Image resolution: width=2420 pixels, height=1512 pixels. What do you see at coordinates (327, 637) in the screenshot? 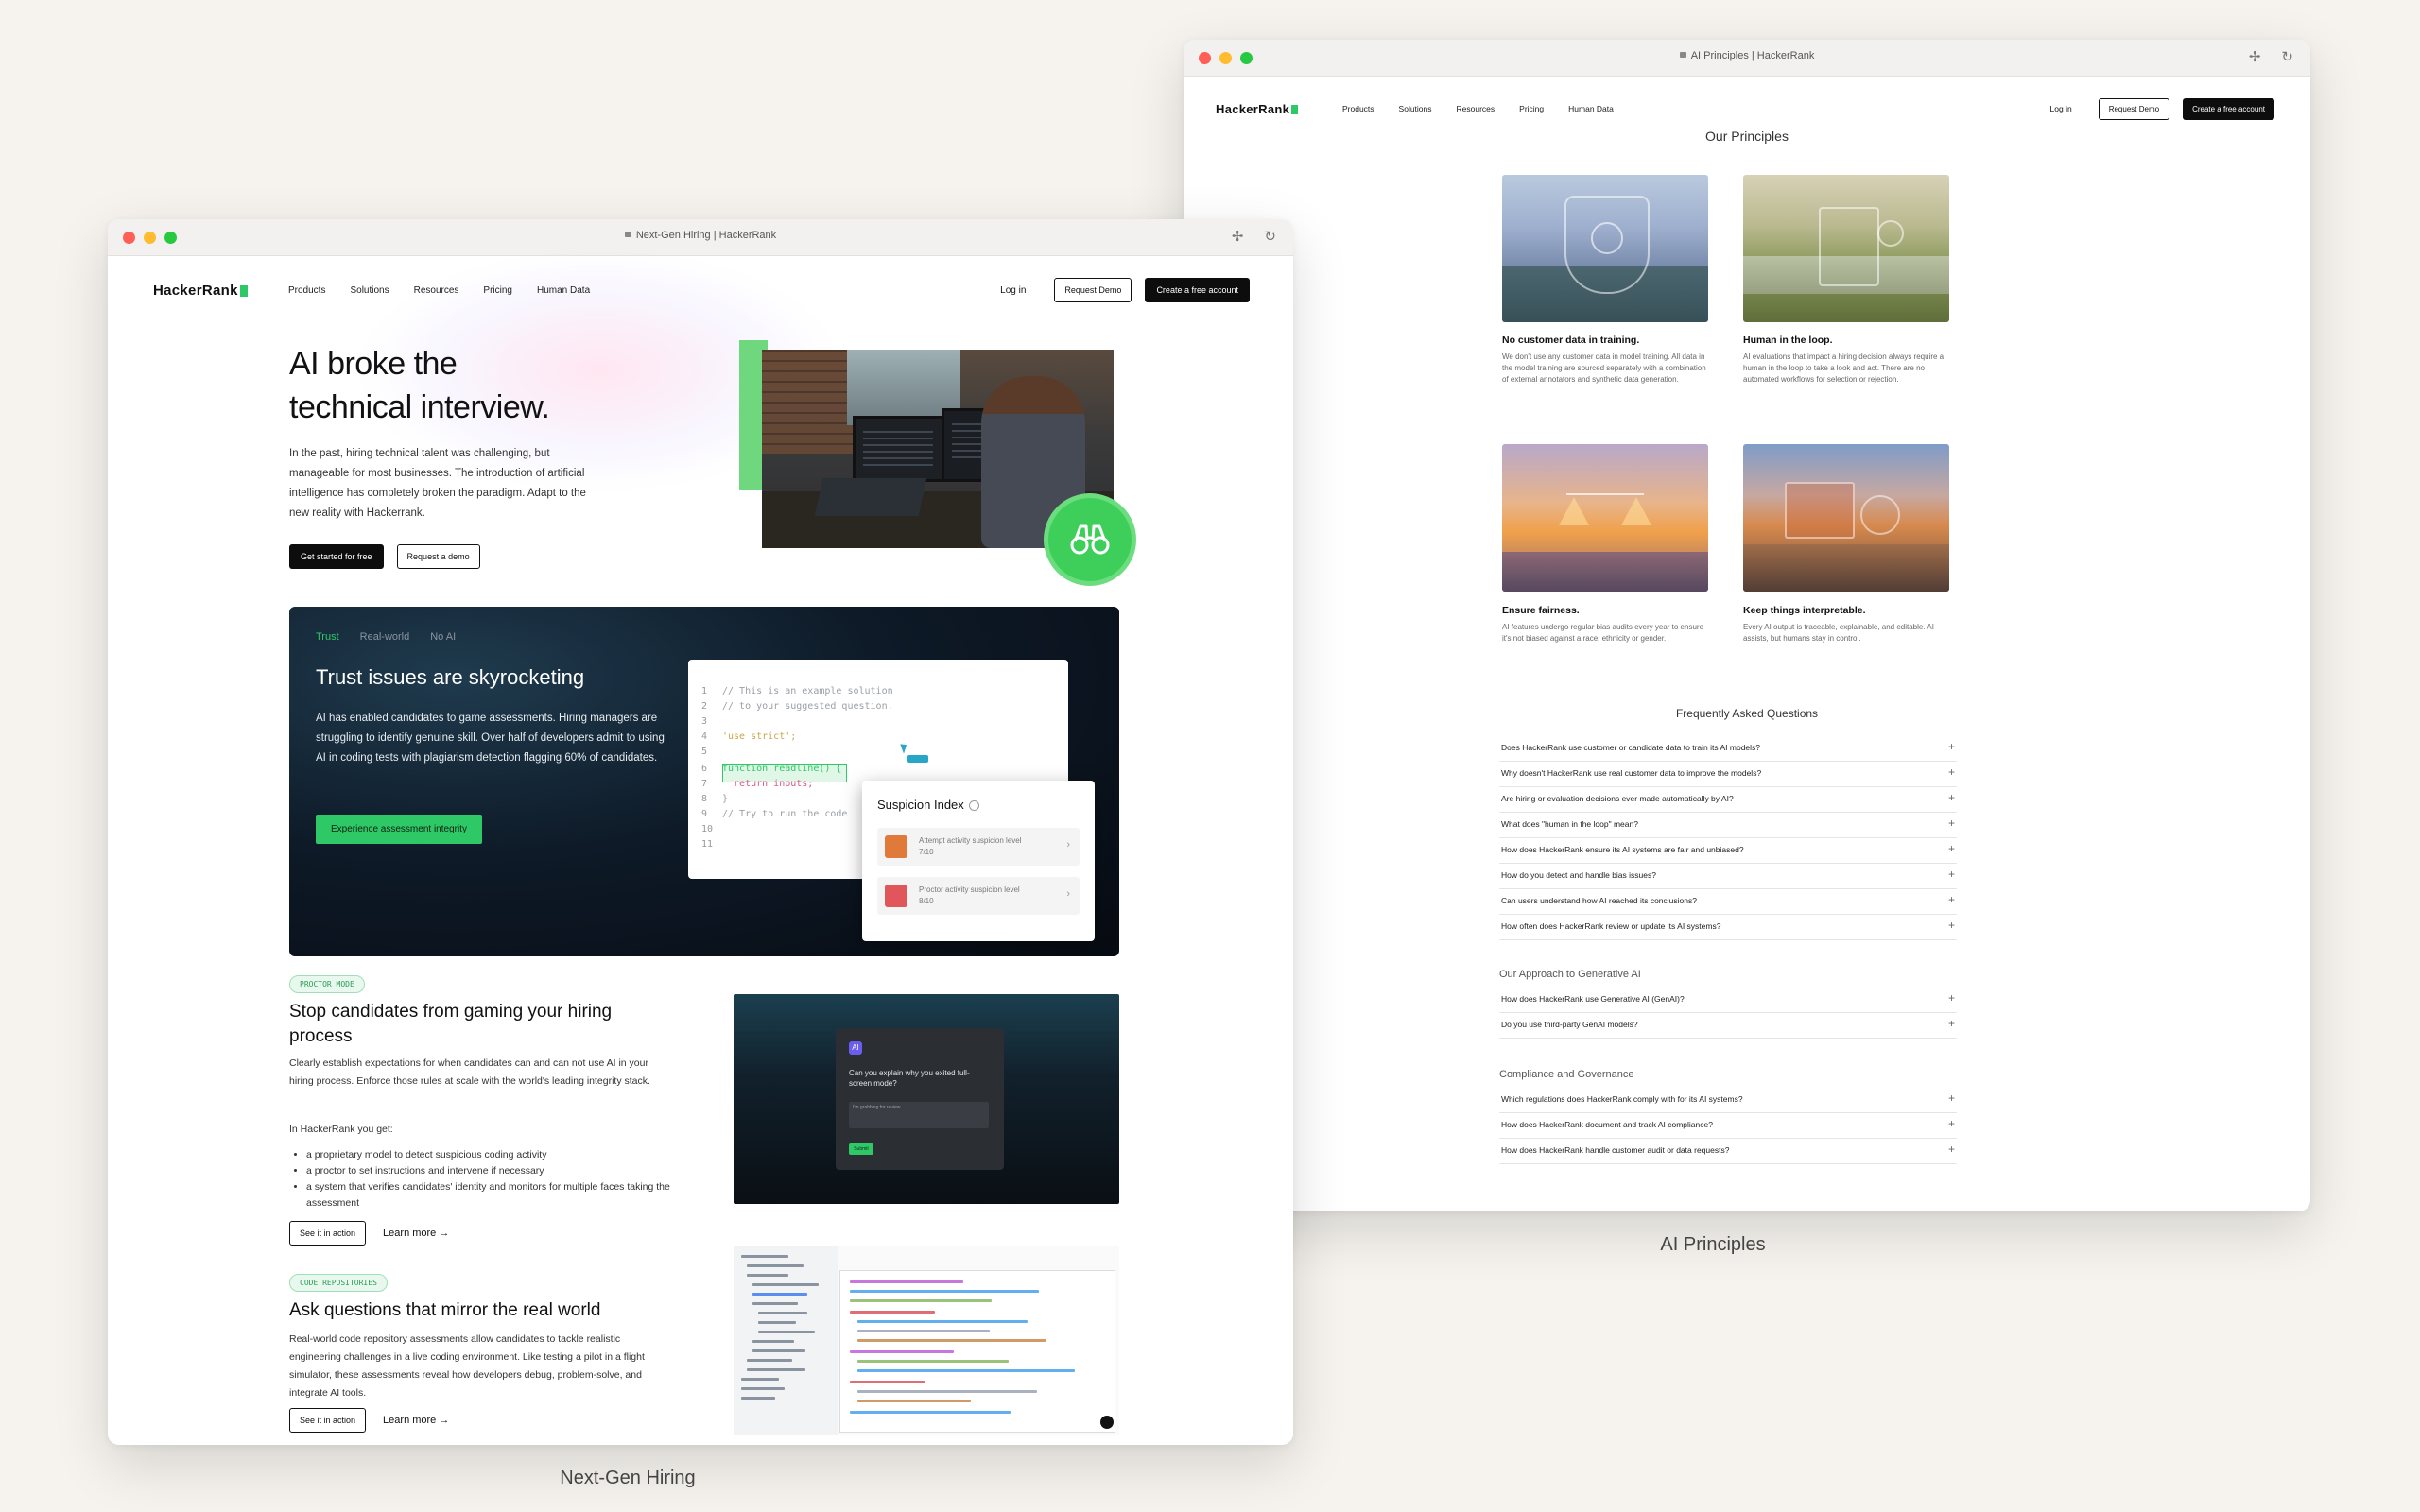
I see `tab-trust: Trust` at bounding box center [327, 637].